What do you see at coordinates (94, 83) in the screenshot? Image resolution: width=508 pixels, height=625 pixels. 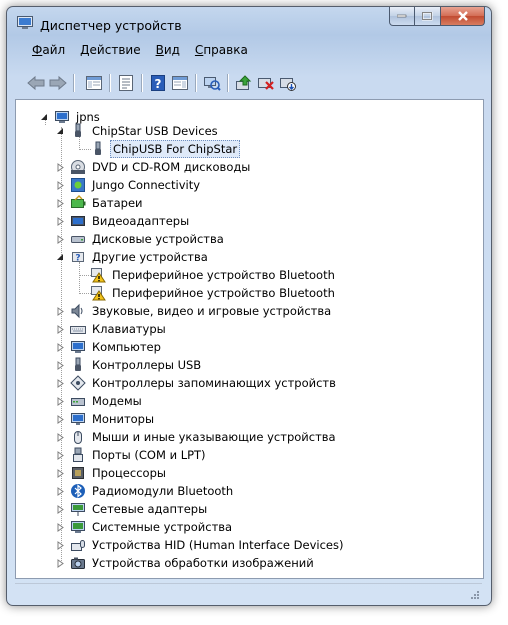 I see `show-hide-tree-button` at bounding box center [94, 83].